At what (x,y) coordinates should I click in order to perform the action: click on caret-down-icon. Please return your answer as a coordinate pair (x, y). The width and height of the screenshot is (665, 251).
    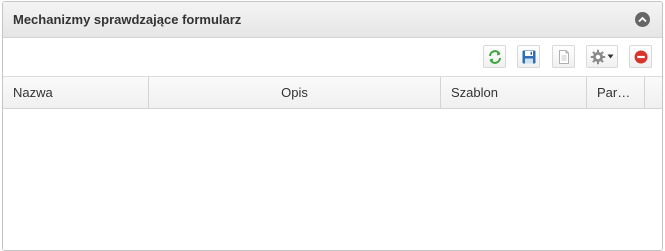
    Looking at the image, I should click on (610, 56).